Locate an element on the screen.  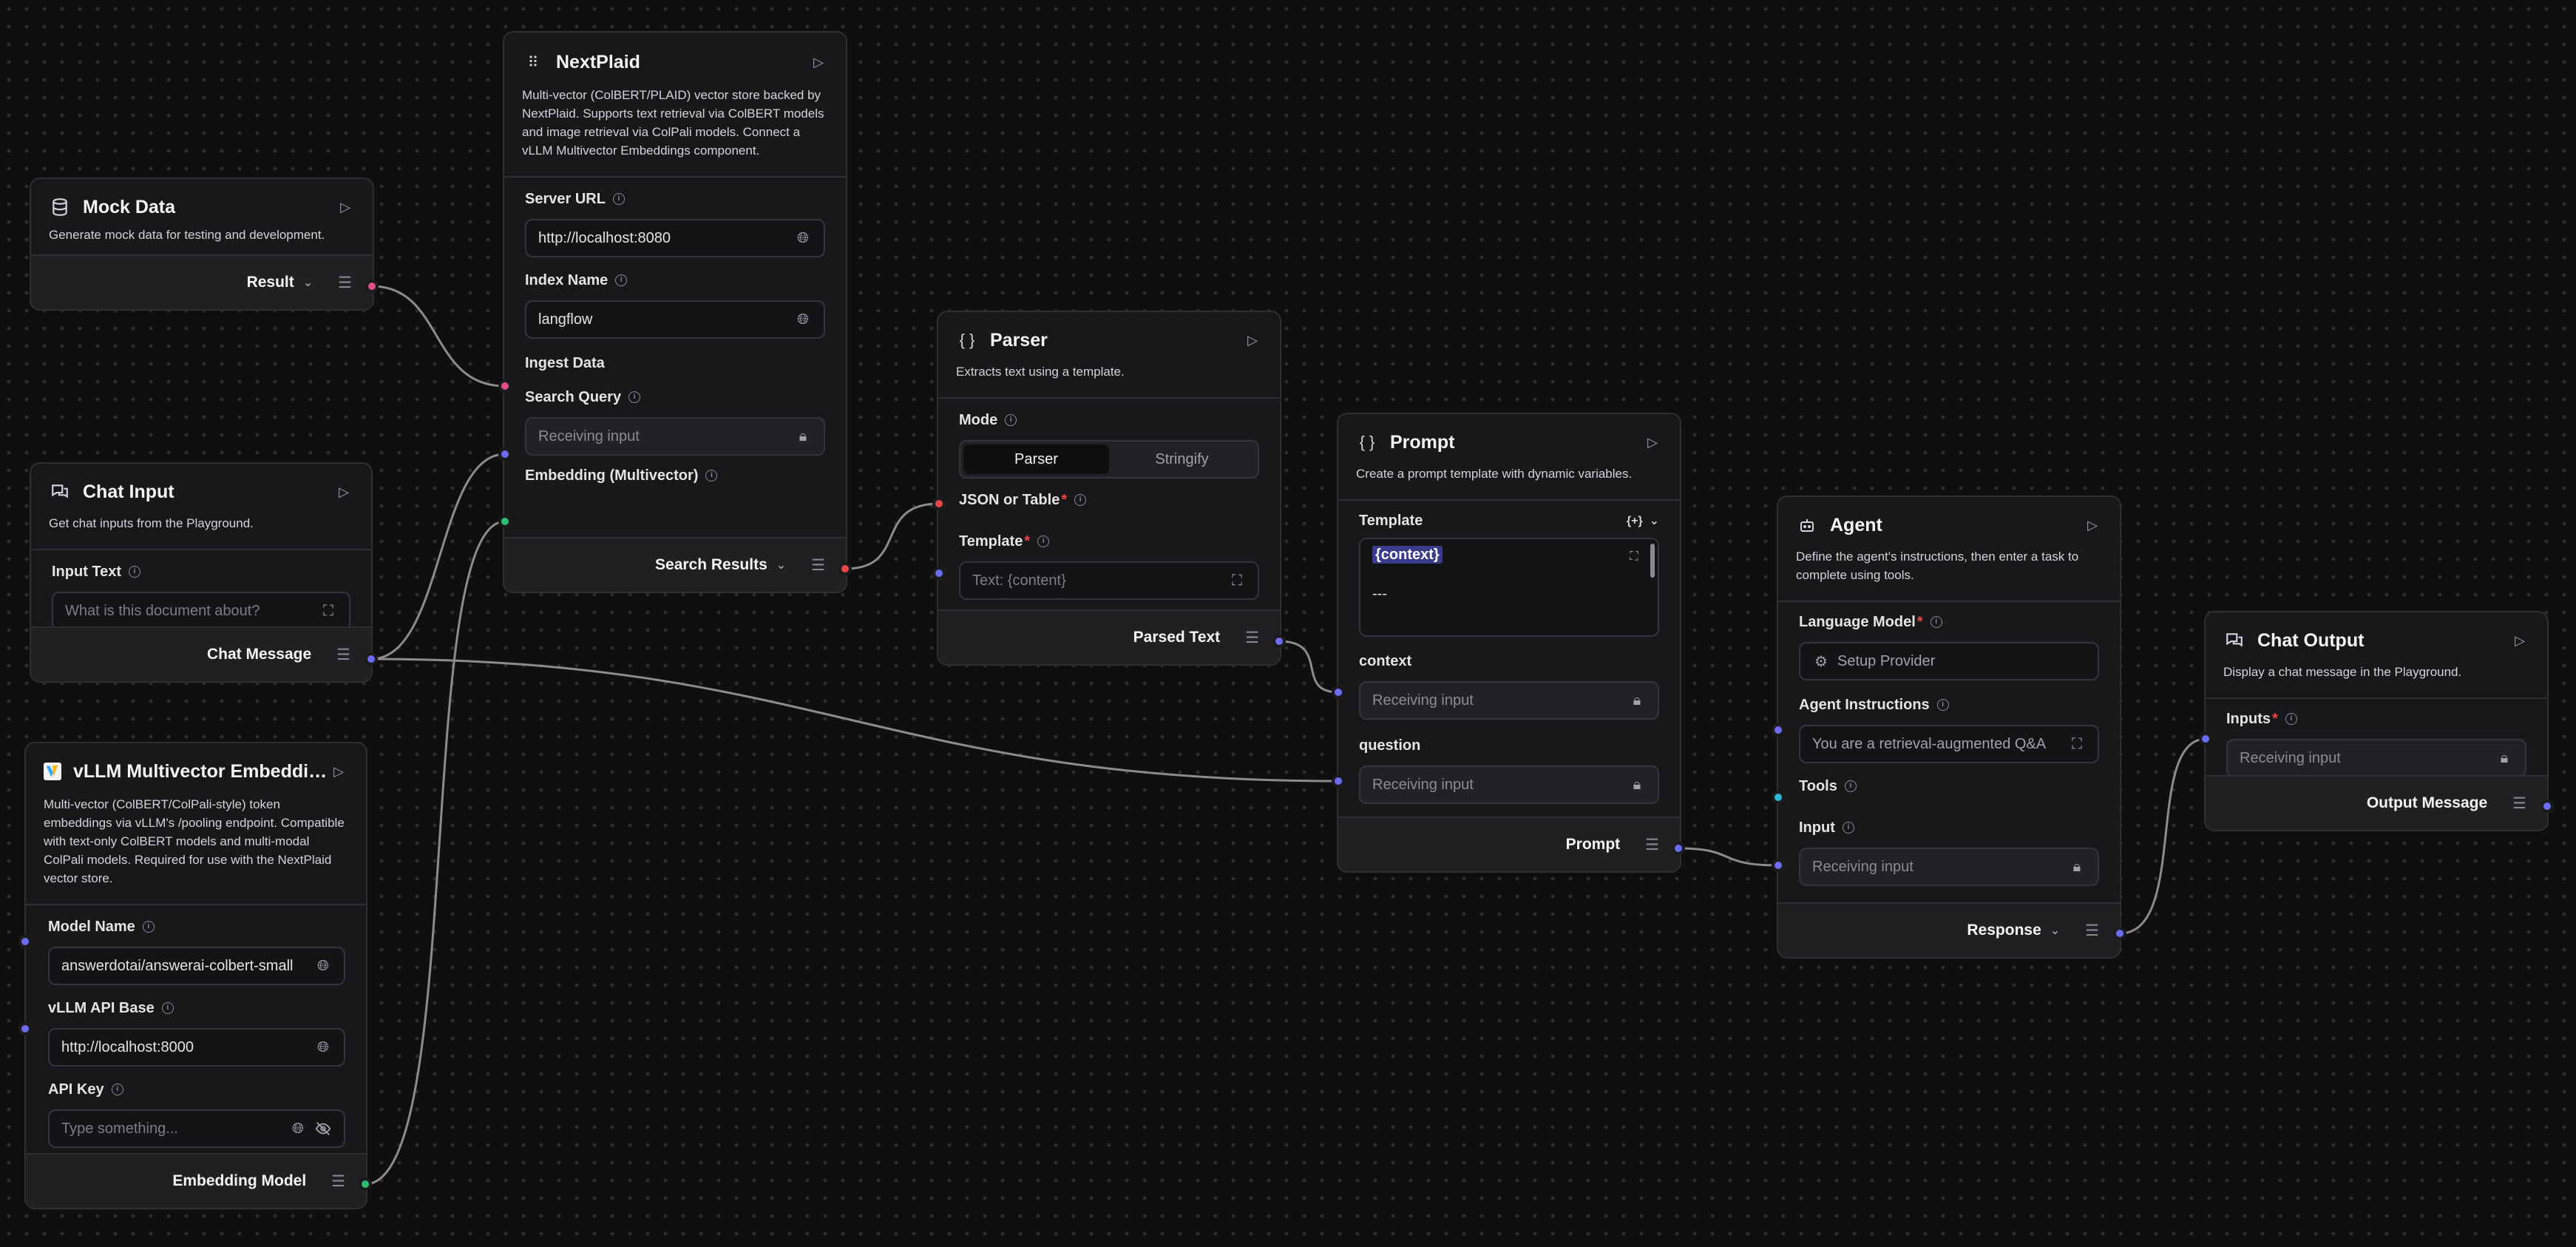
eye-off-icon is located at coordinates (323, 1129).